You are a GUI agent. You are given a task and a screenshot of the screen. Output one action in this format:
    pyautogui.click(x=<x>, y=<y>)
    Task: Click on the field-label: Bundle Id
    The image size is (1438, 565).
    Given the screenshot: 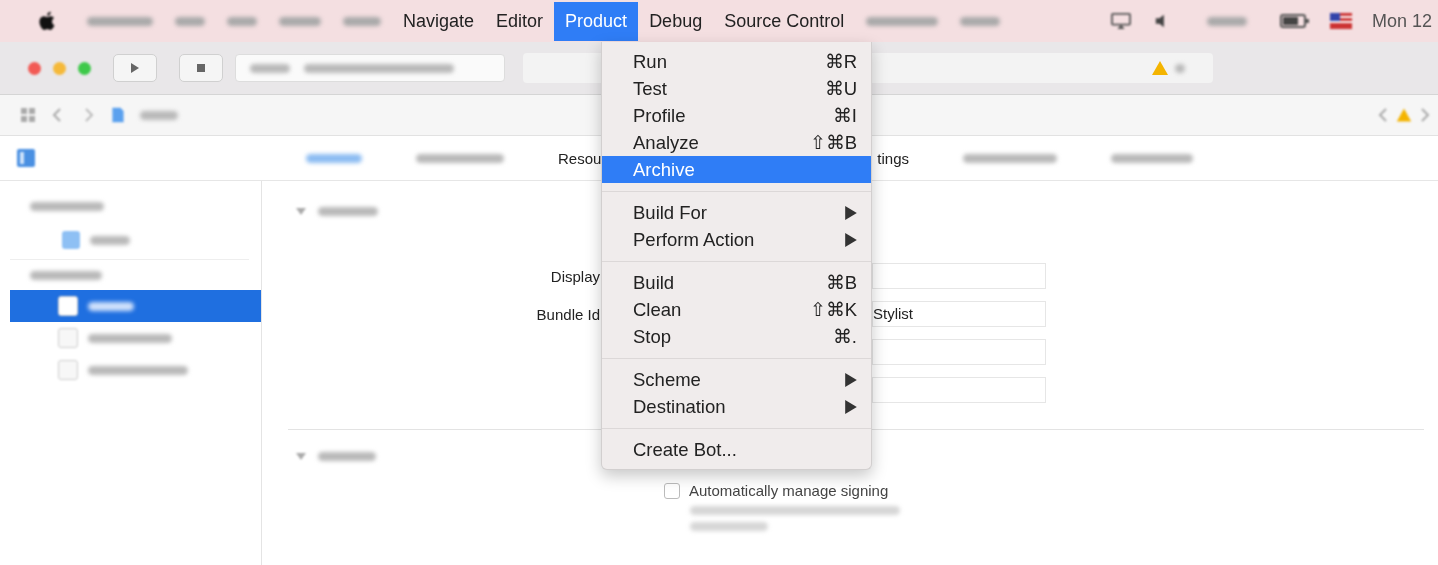 What is the action you would take?
    pyautogui.click(x=567, y=314)
    